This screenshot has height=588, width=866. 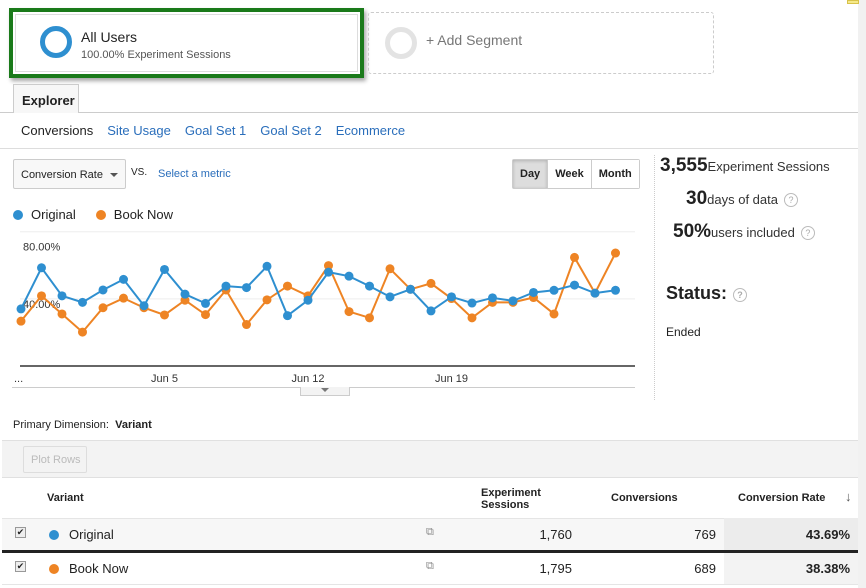 I want to click on tab-explorer: Explorer, so click(x=46, y=98).